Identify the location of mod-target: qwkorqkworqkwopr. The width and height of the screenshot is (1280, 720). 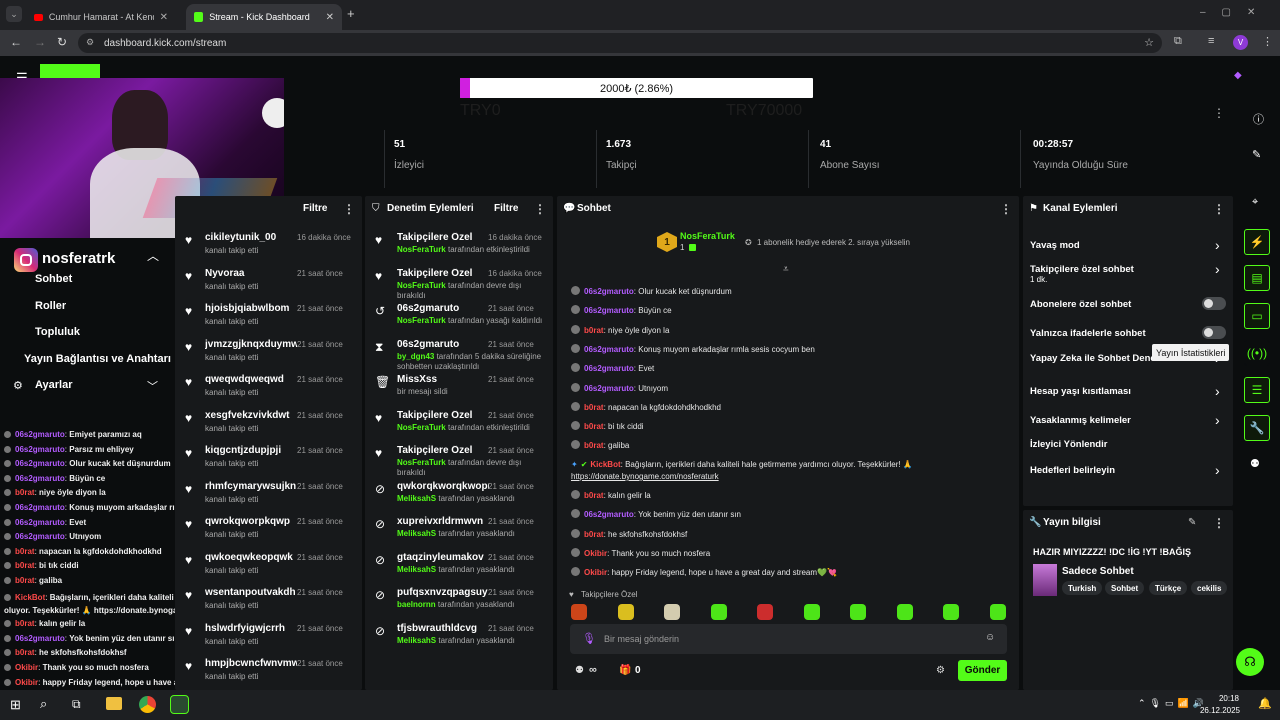
(443, 486).